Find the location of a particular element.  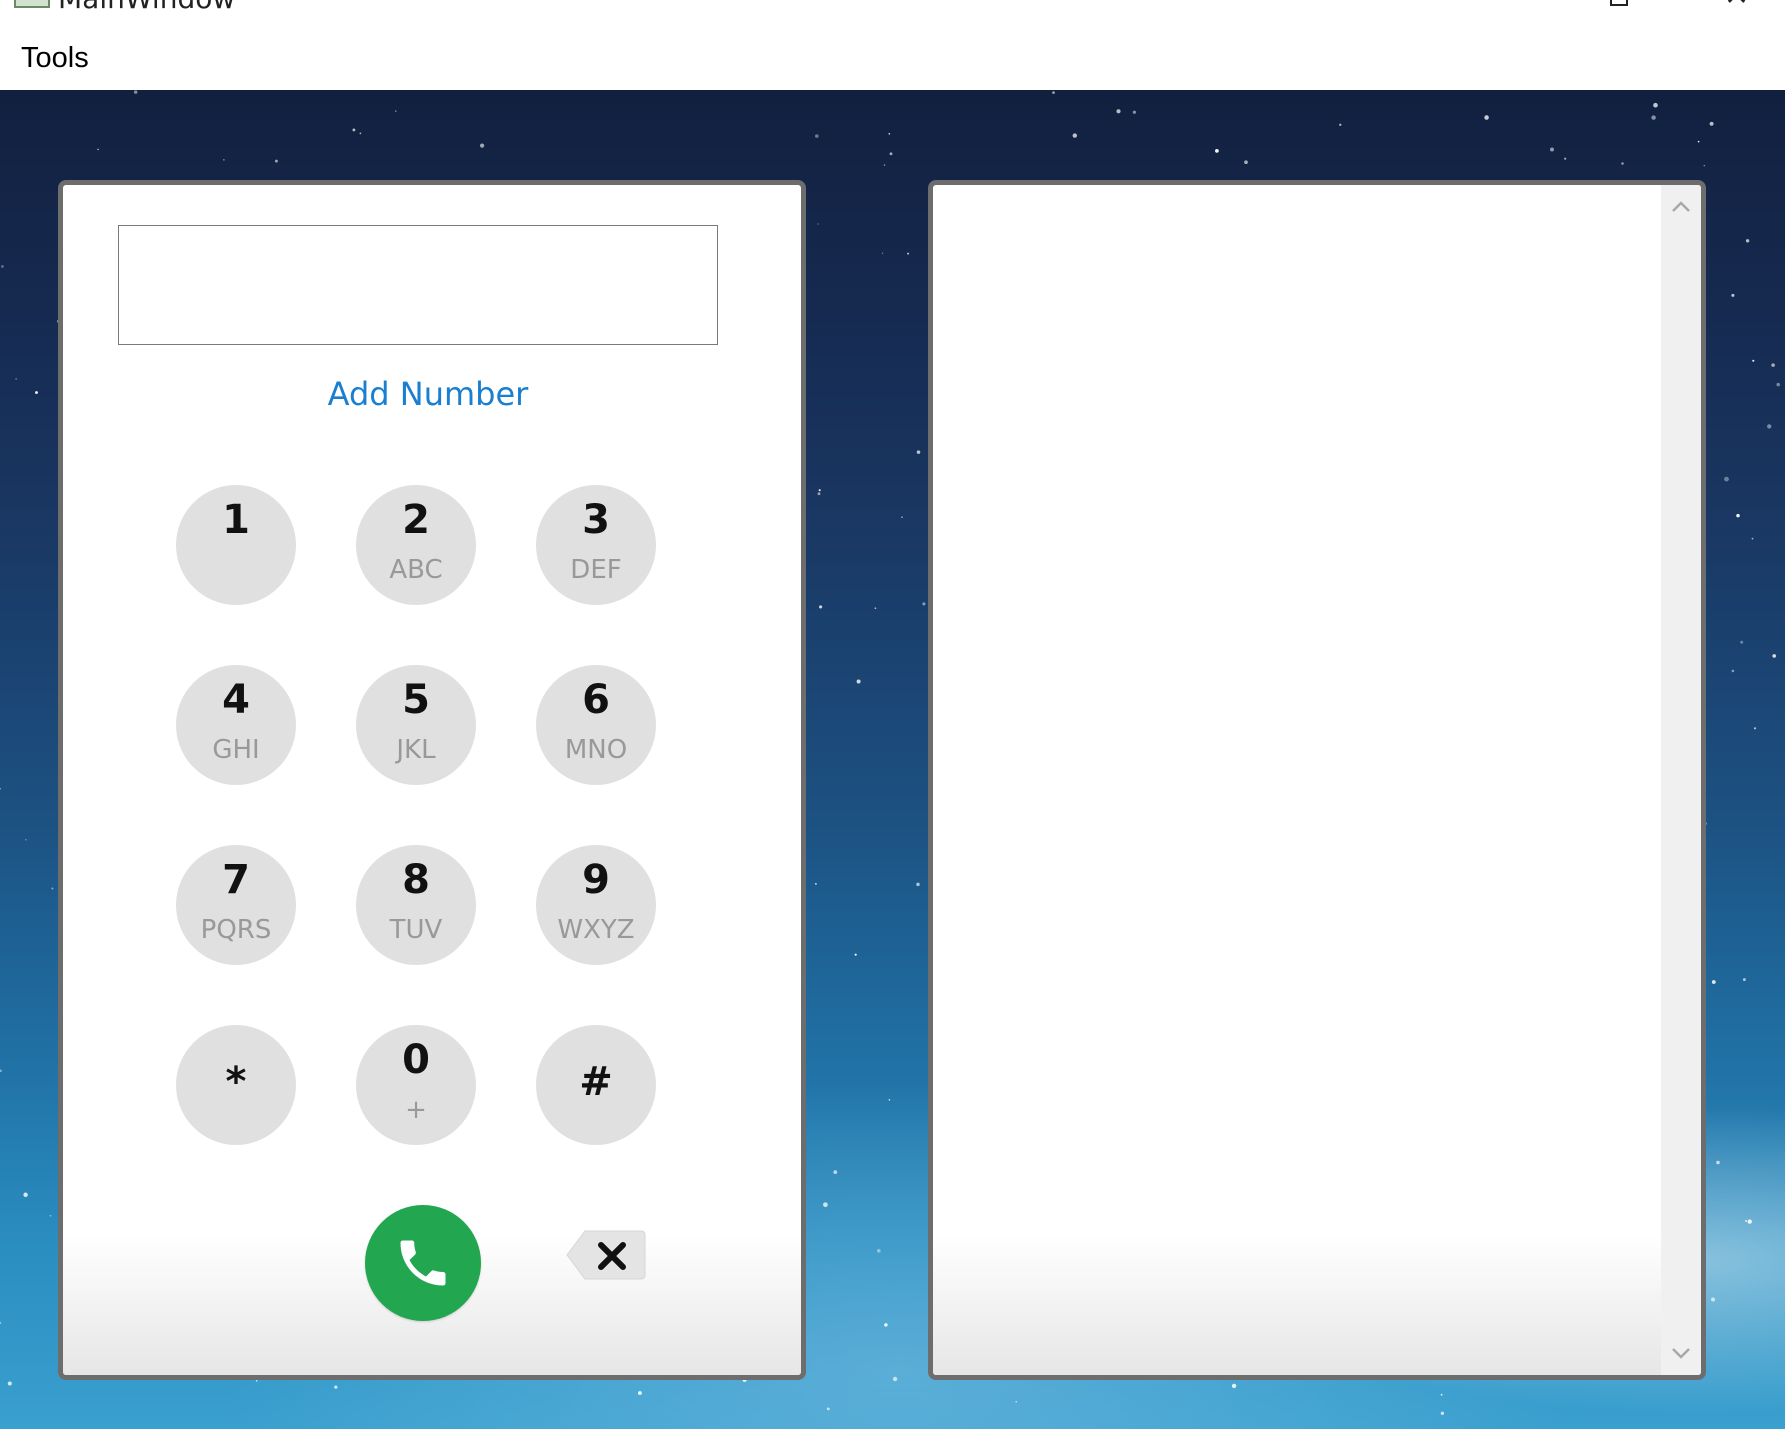

key-letters: PQRS is located at coordinates (236, 930).